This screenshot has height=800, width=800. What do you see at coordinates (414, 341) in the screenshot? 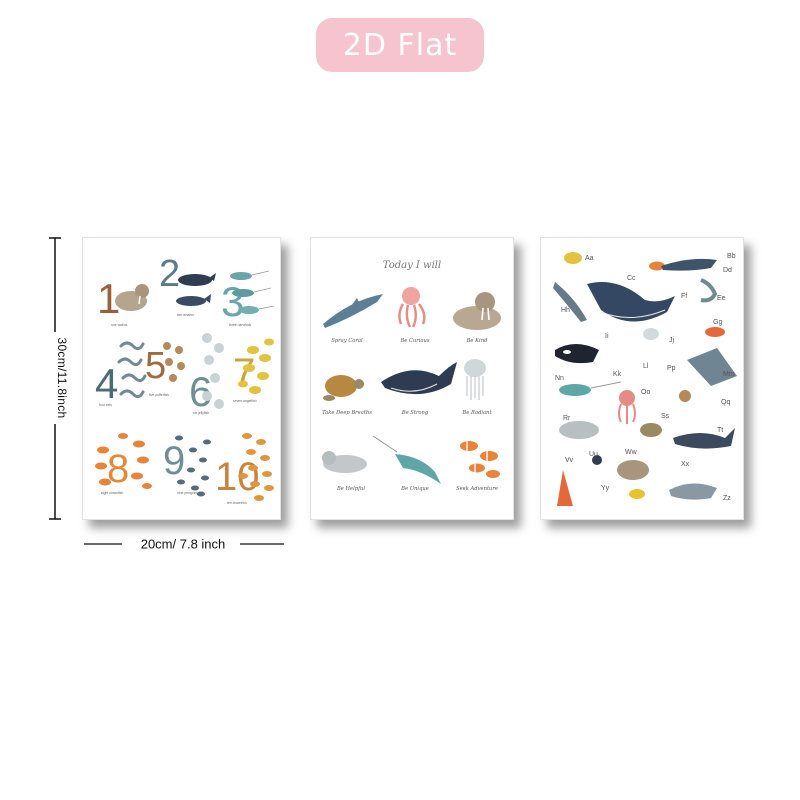
I see `caption-be-curious: Be Curious` at bounding box center [414, 341].